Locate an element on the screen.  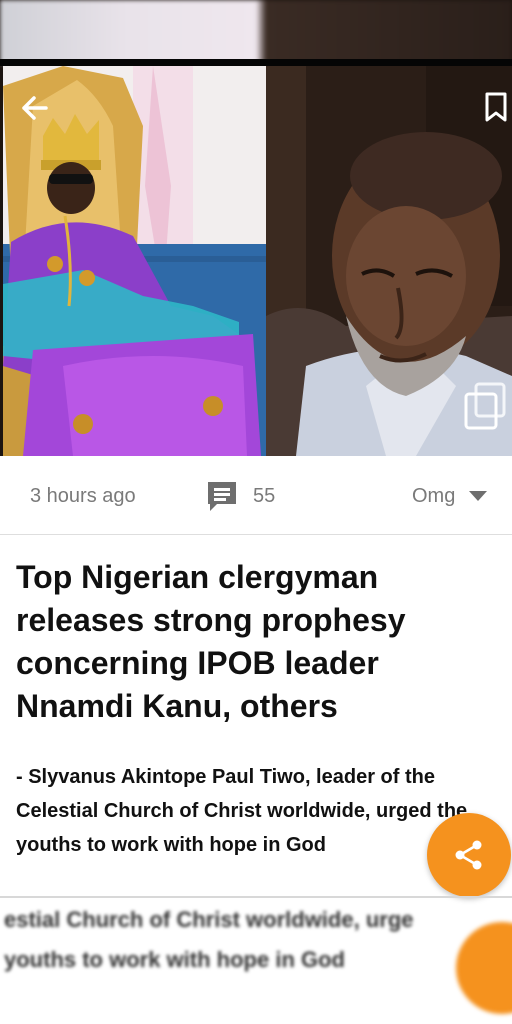
meta-divider is located at coordinates (256, 534).